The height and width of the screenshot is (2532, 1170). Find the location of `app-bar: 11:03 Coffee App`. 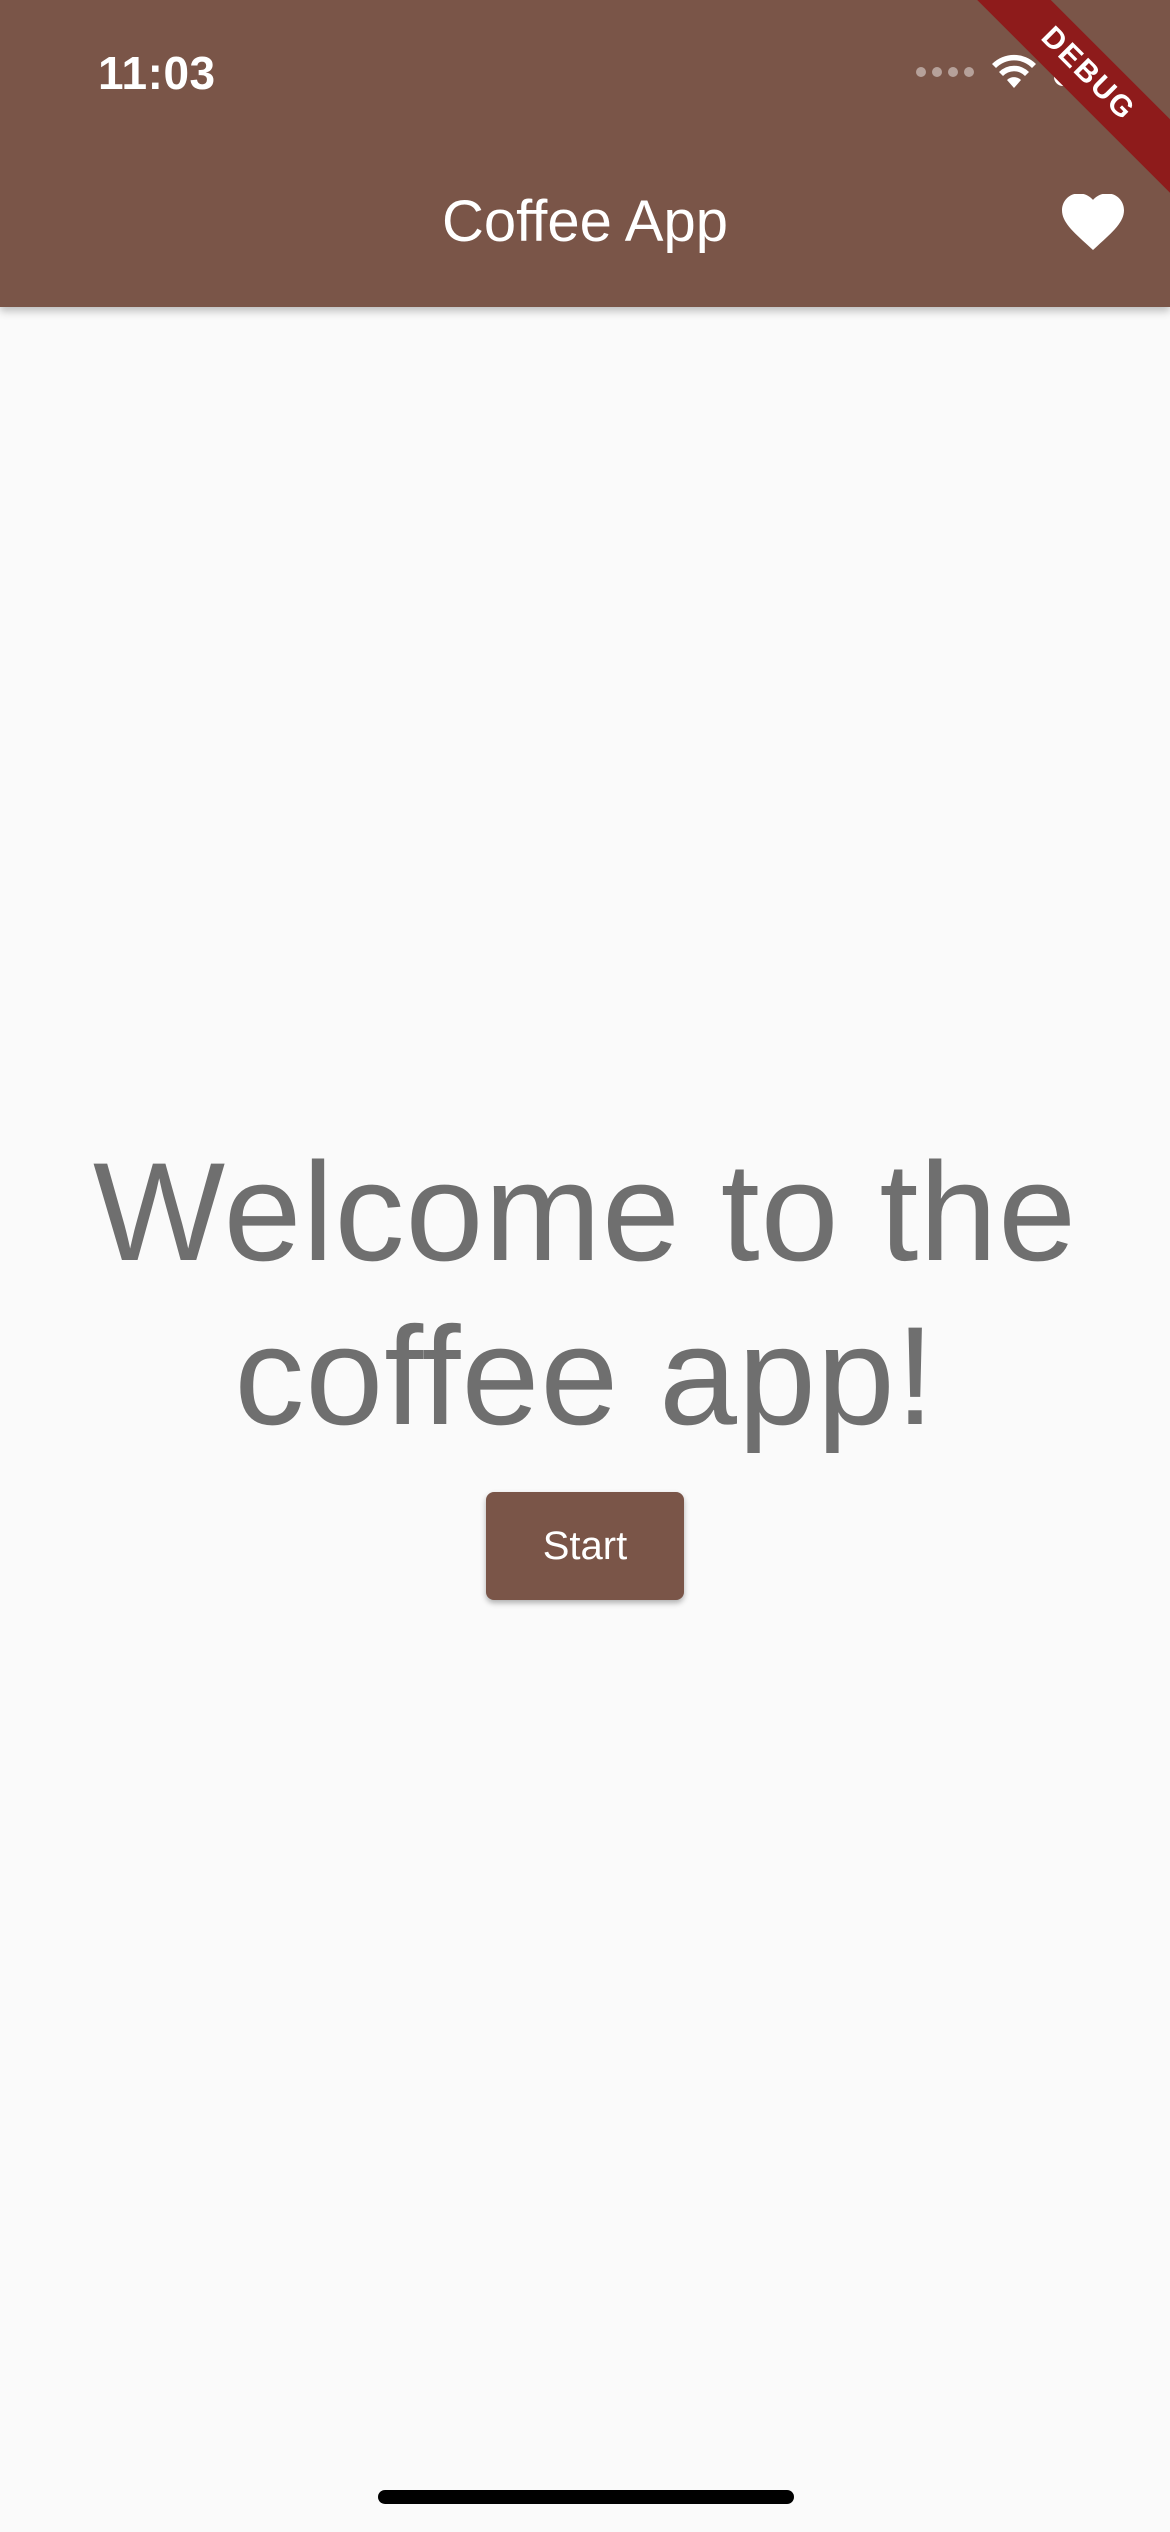

app-bar: 11:03 Coffee App is located at coordinates (585, 153).